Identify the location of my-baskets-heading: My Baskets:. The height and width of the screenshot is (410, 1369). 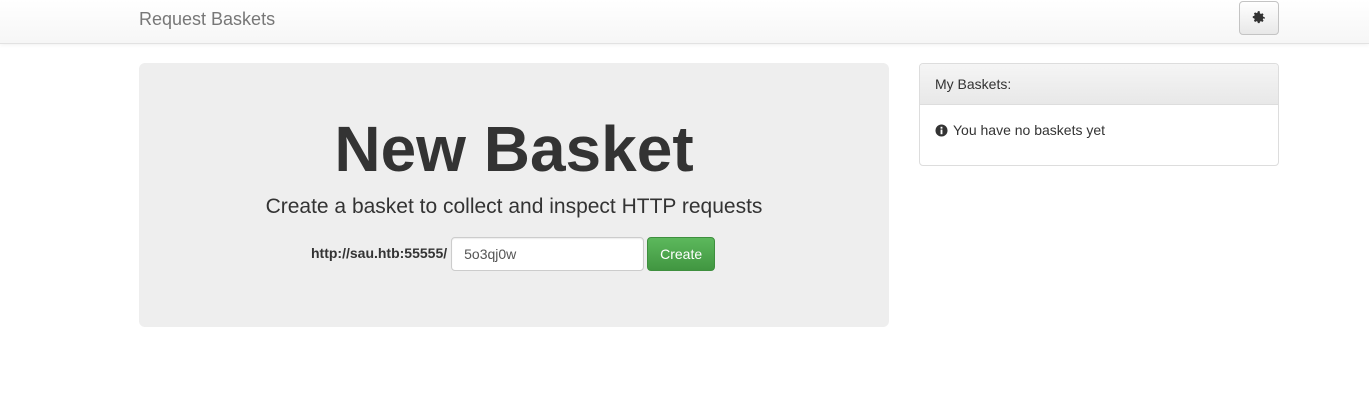
(1099, 84).